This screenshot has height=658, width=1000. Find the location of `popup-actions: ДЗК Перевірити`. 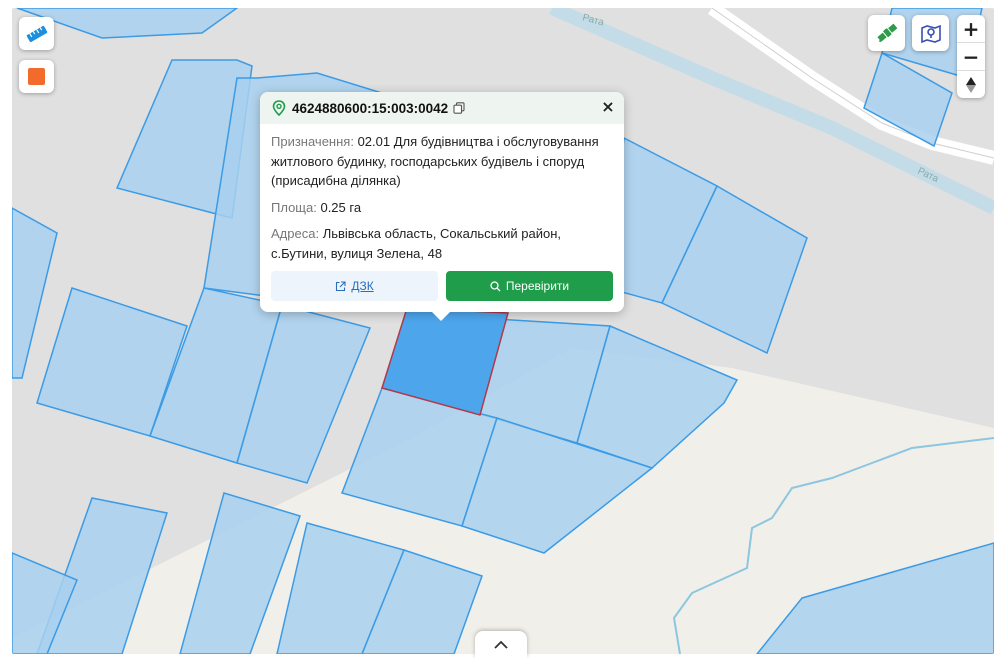

popup-actions: ДЗК Перевірити is located at coordinates (442, 286).